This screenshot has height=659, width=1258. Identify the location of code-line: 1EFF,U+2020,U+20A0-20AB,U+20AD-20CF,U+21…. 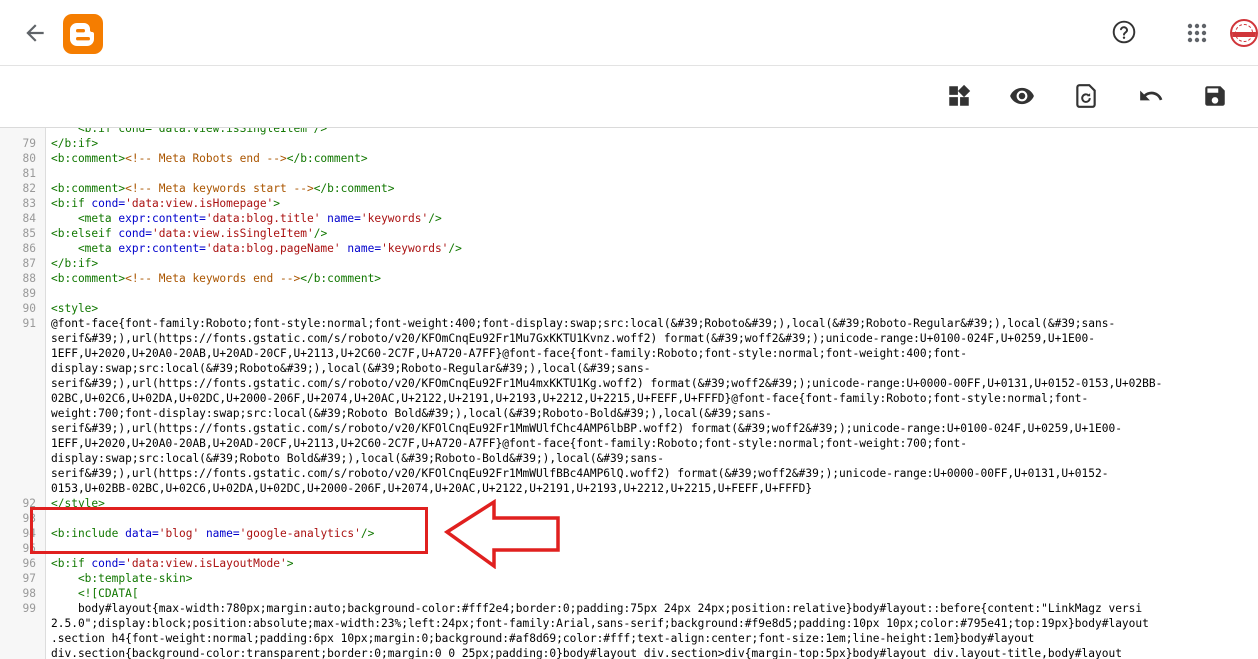
(629, 353).